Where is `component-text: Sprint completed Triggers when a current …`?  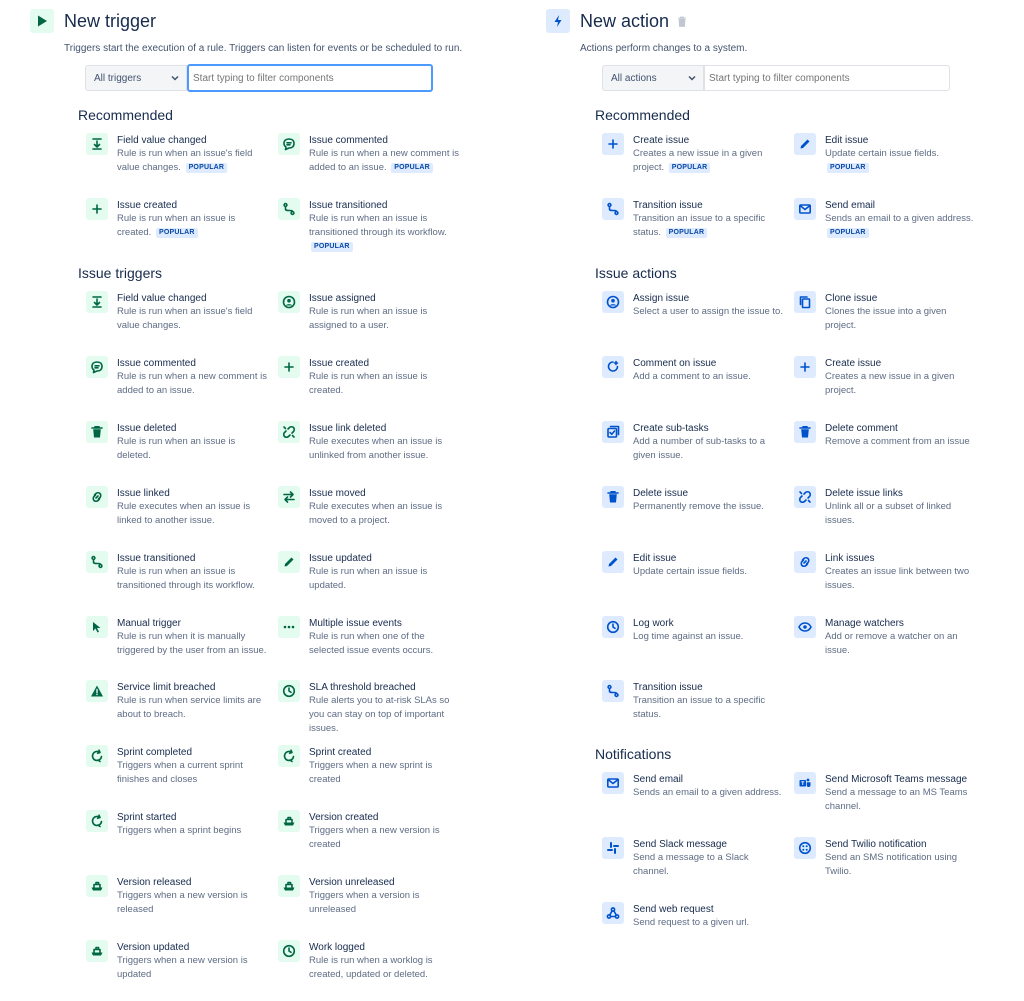
component-text: Sprint completed Triggers when a current … is located at coordinates (192, 766).